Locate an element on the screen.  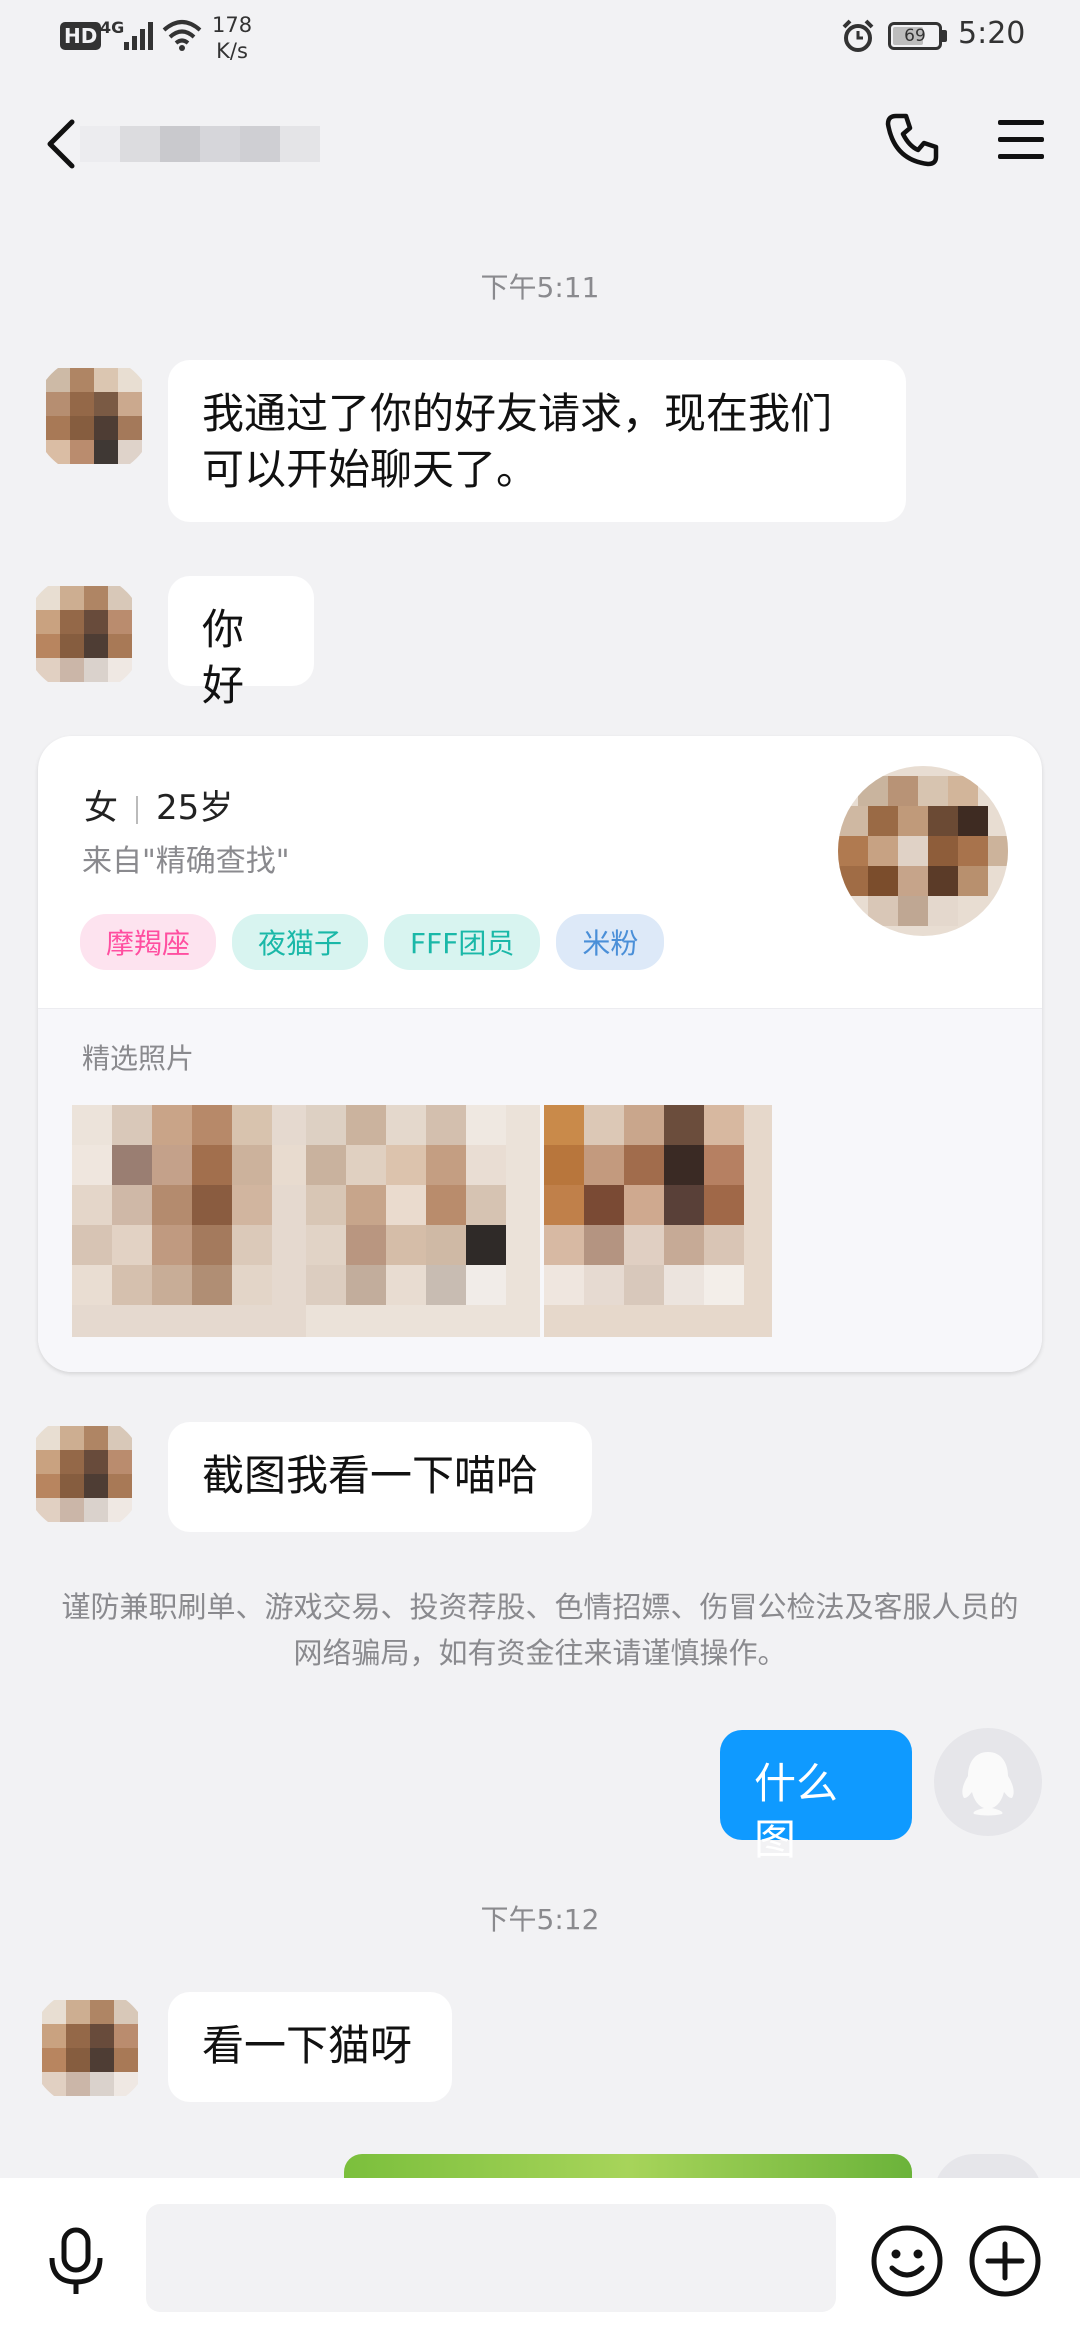
emoji-icon is located at coordinates (907, 2261).